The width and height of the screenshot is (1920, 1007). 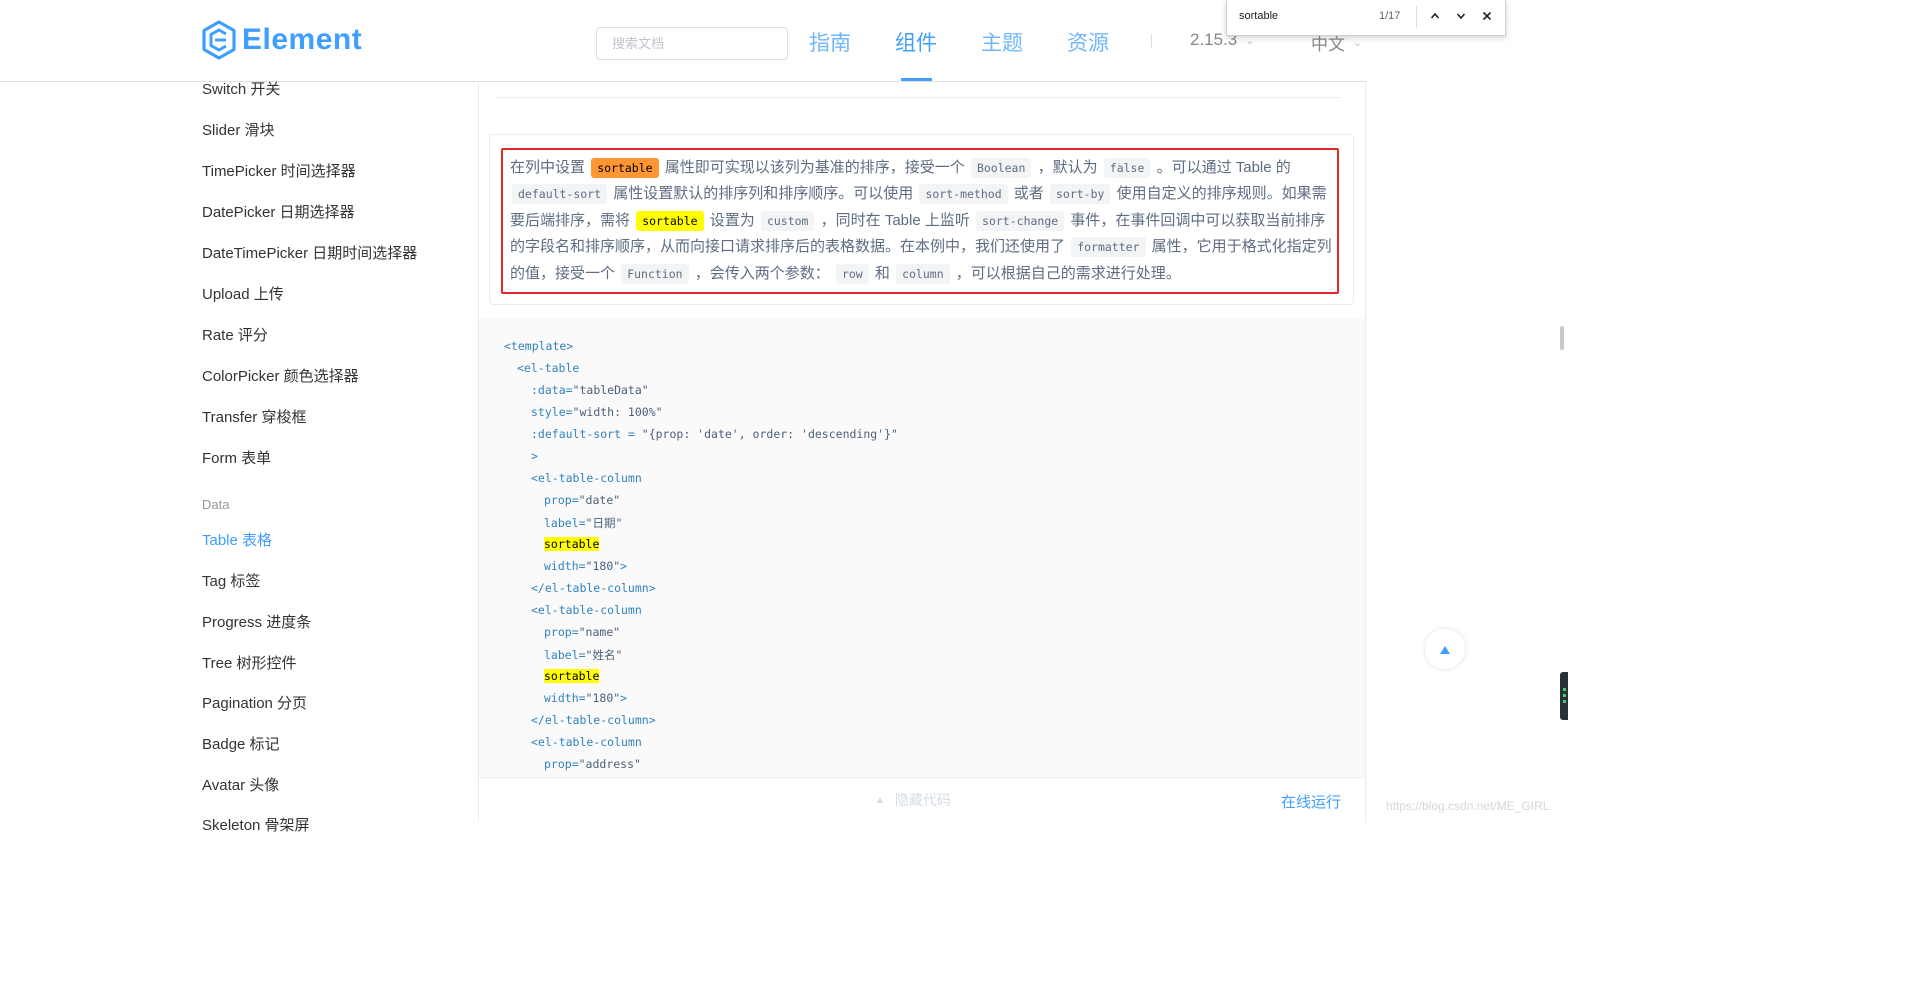 I want to click on sidebar-item-tree: Tree 树形控件, so click(x=249, y=662).